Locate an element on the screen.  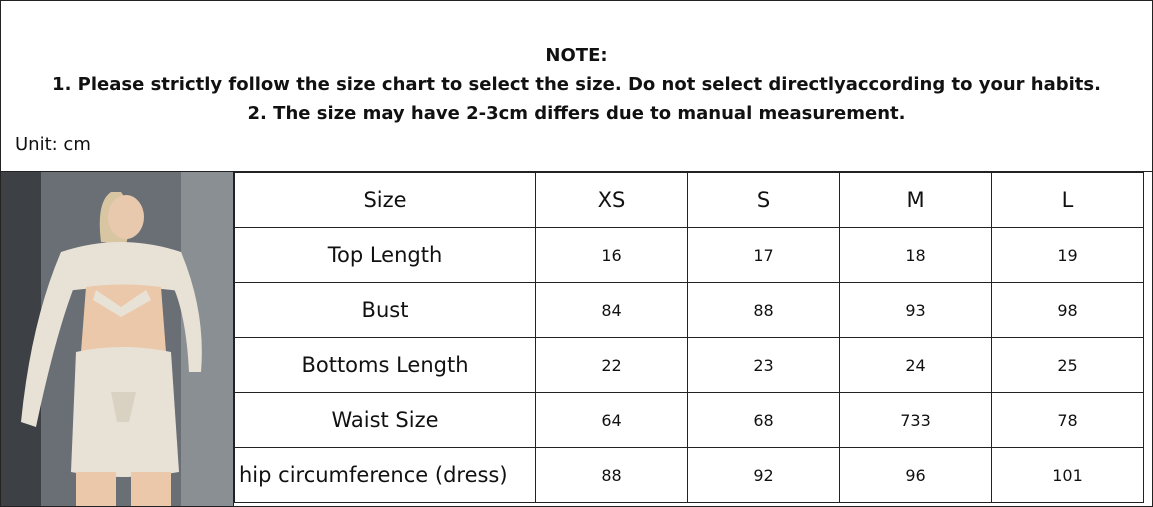
row-label: Bust is located at coordinates (385, 310).